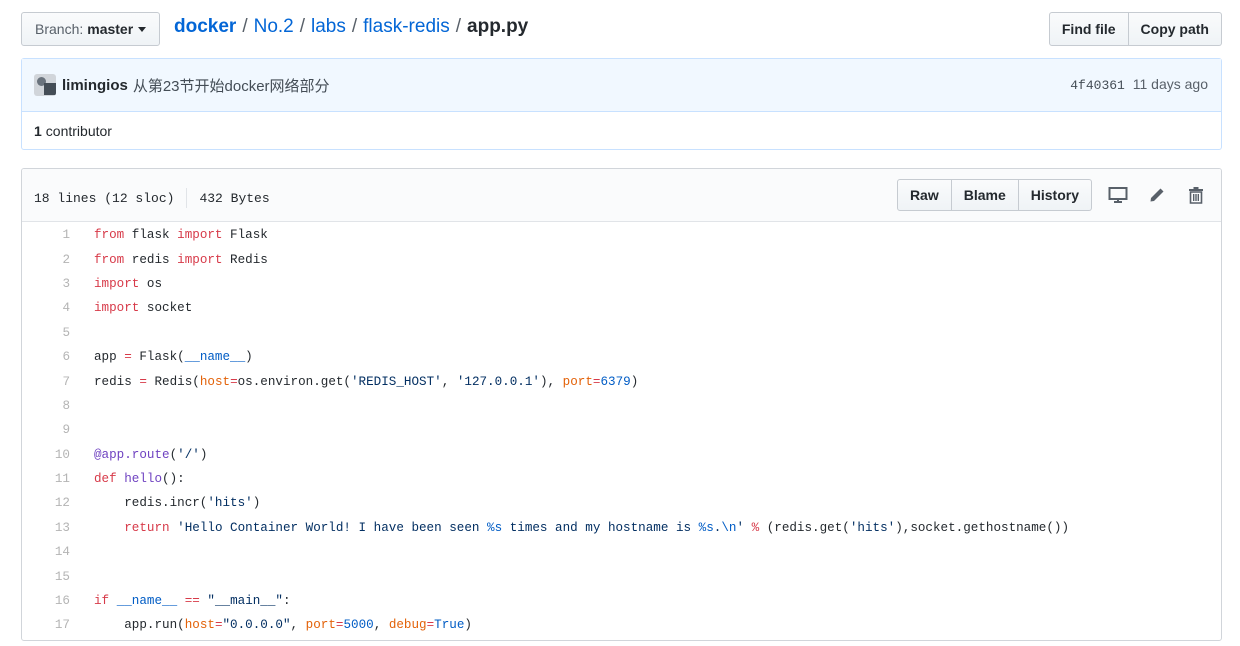  I want to click on raw-button: Raw, so click(924, 195).